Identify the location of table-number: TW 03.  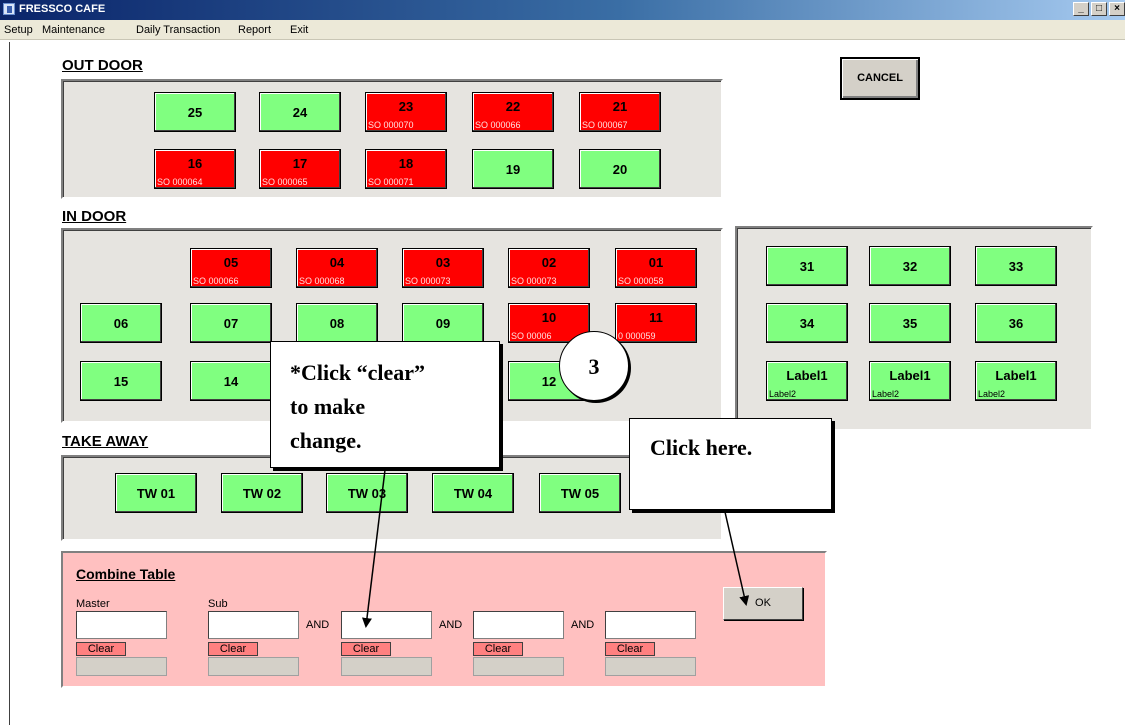
(367, 493).